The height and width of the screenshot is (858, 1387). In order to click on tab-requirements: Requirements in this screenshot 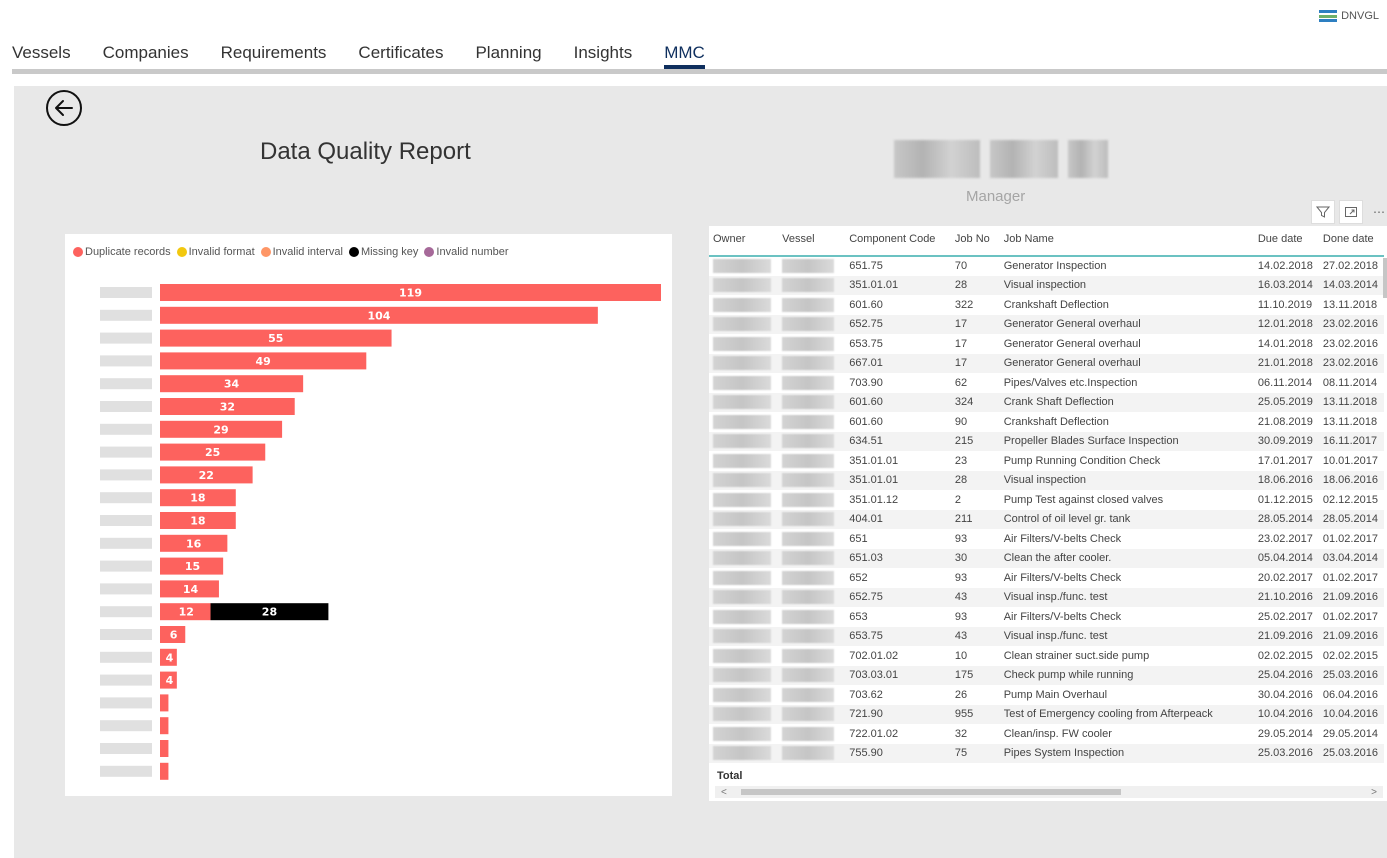, I will do `click(282, 55)`.